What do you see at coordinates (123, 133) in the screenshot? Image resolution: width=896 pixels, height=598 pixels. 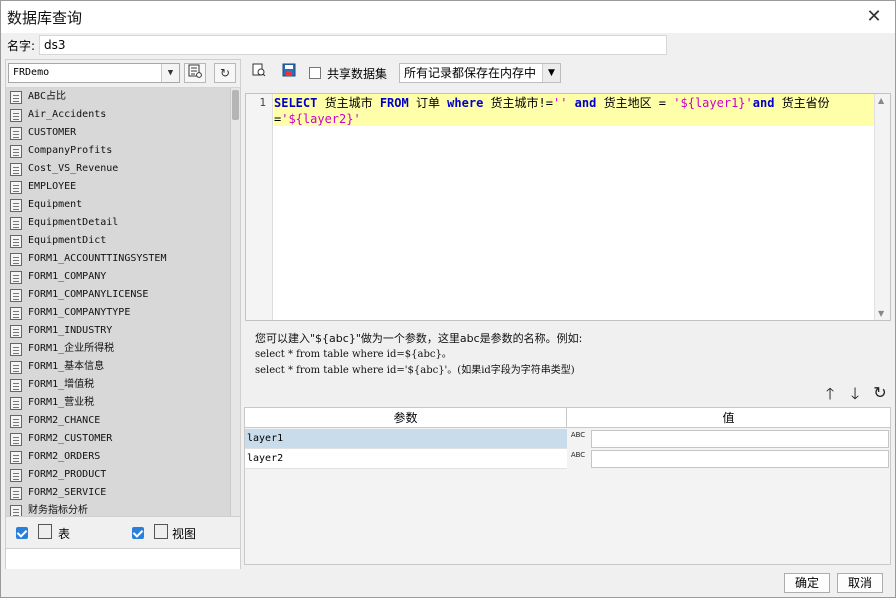 I see `table-list-item: CUSTOMER` at bounding box center [123, 133].